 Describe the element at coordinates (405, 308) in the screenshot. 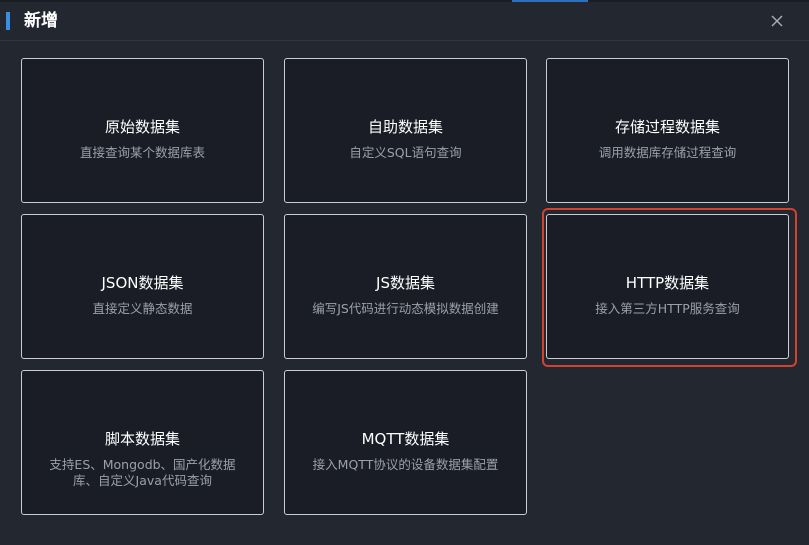

I see `card-description: 编写JS代码进行动态模拟数据创建` at that location.